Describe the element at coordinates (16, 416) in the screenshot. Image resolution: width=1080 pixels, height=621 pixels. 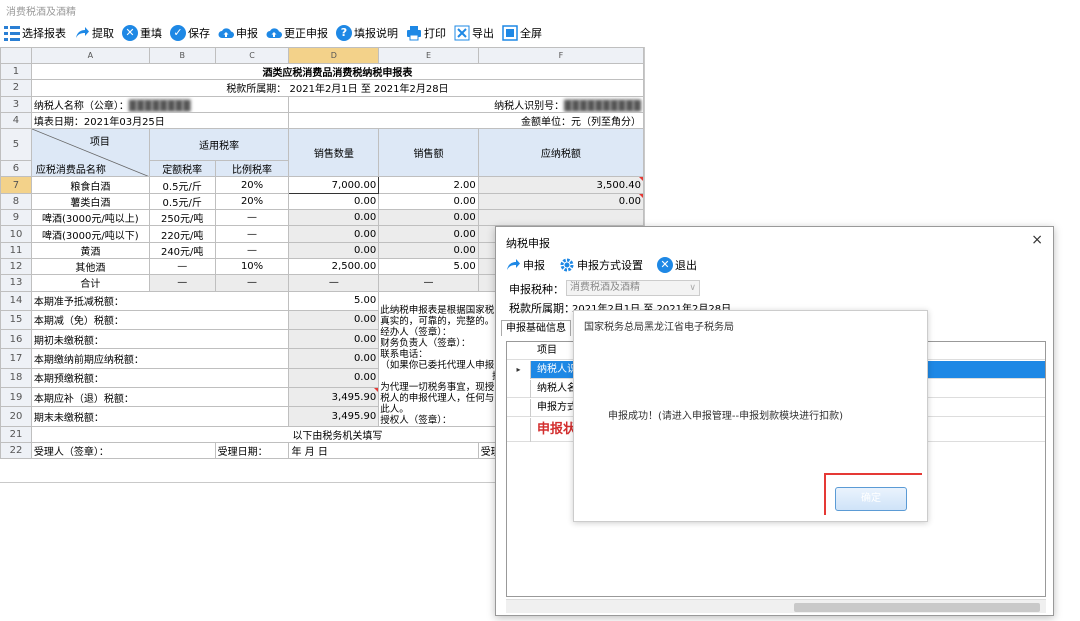
I see `row-header: 20` at that location.